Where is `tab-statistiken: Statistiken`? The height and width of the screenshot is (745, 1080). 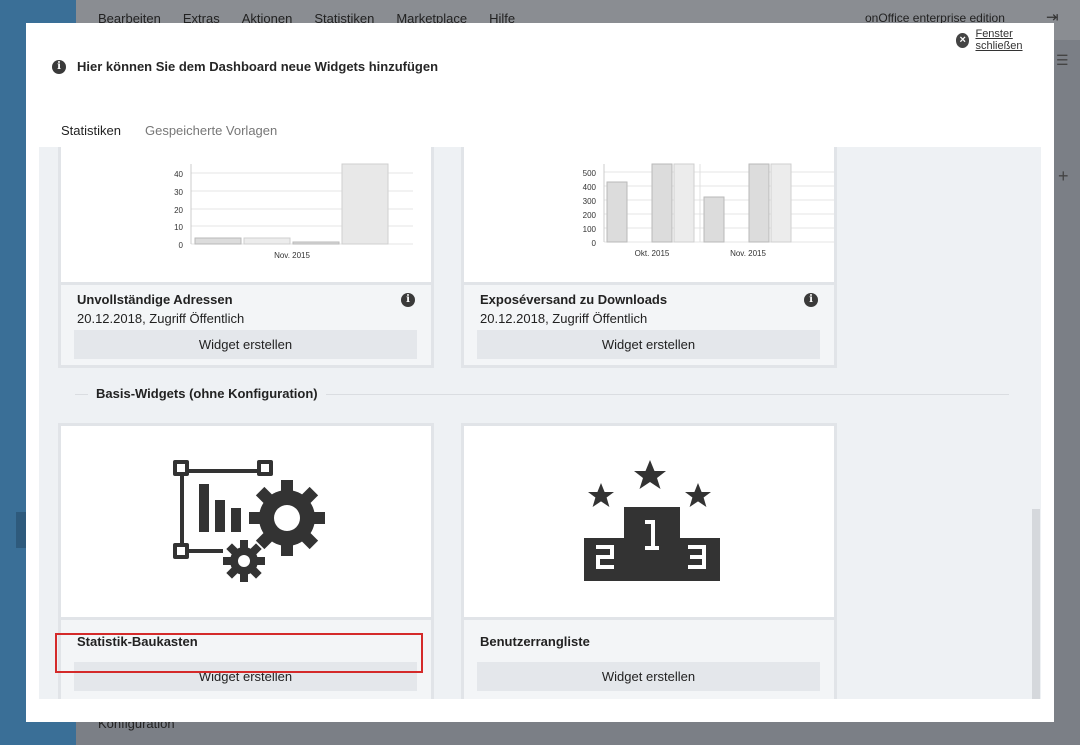
tab-statistiken: Statistiken is located at coordinates (91, 136).